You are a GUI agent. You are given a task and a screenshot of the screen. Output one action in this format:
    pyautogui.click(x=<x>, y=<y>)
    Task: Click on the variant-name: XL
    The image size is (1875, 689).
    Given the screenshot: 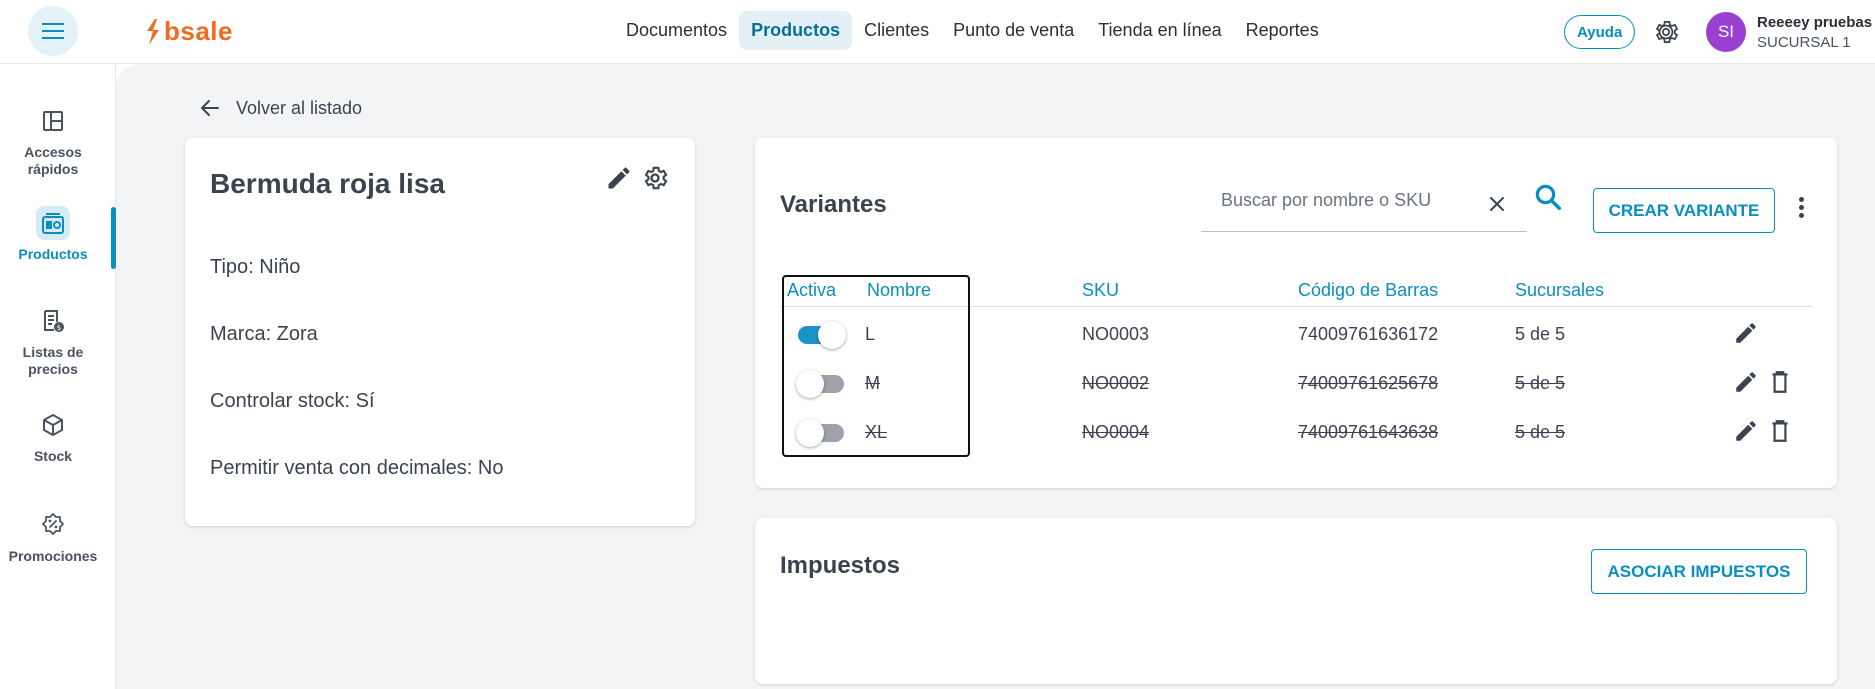 What is the action you would take?
    pyautogui.click(x=876, y=432)
    